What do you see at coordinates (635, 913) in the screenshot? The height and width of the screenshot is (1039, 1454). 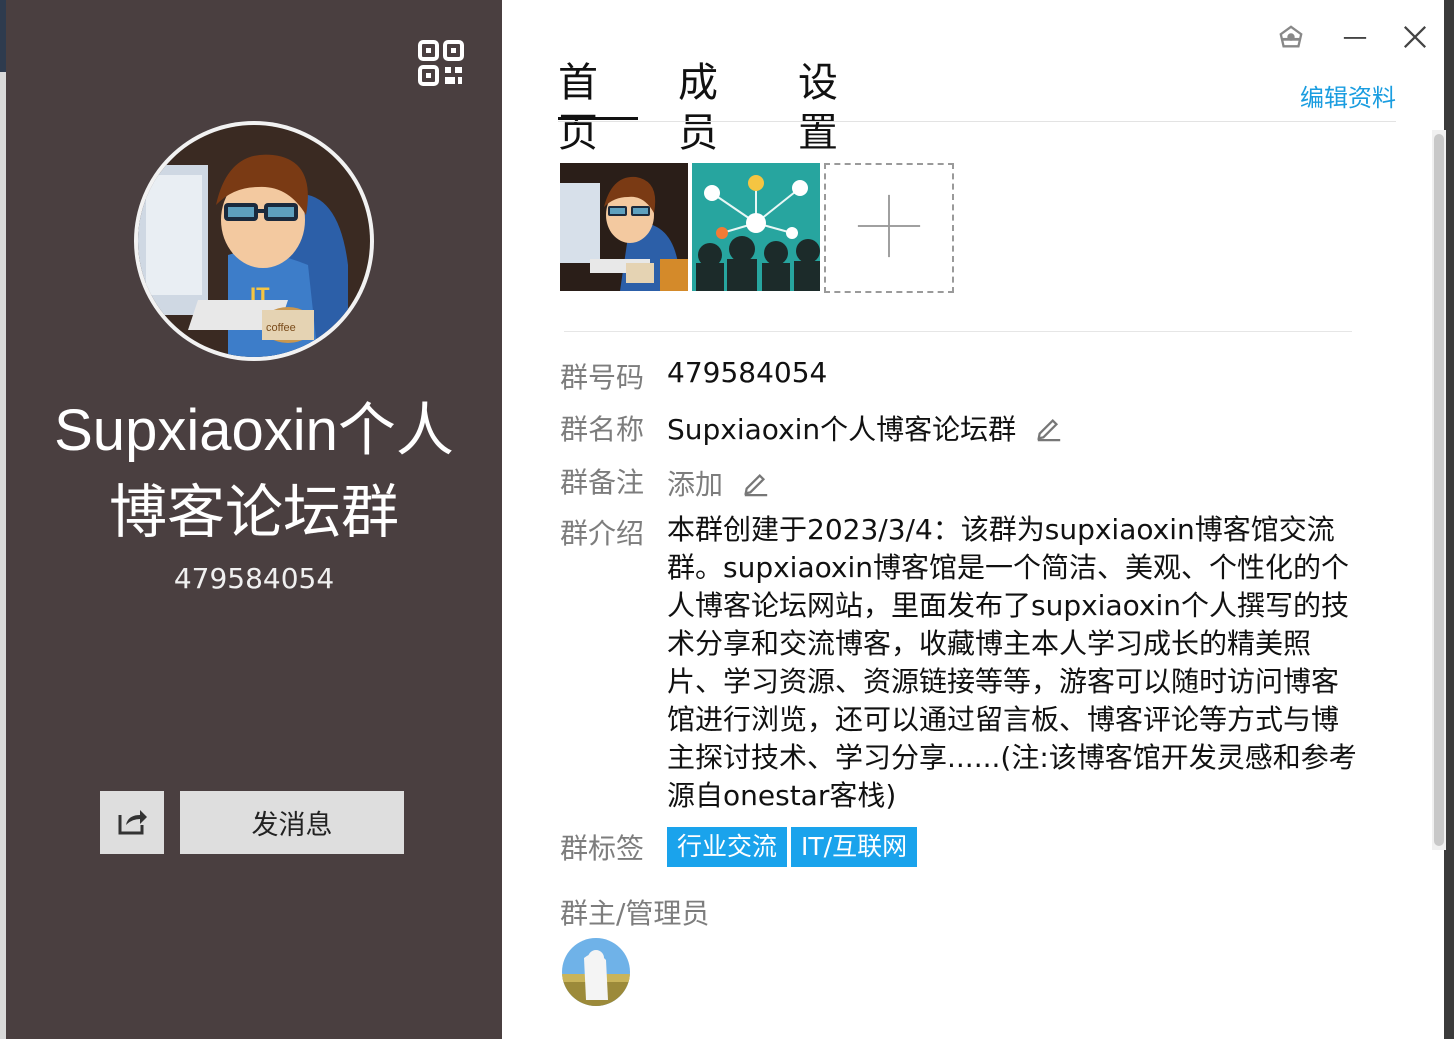 I see `admins-label: 群主/管理员` at bounding box center [635, 913].